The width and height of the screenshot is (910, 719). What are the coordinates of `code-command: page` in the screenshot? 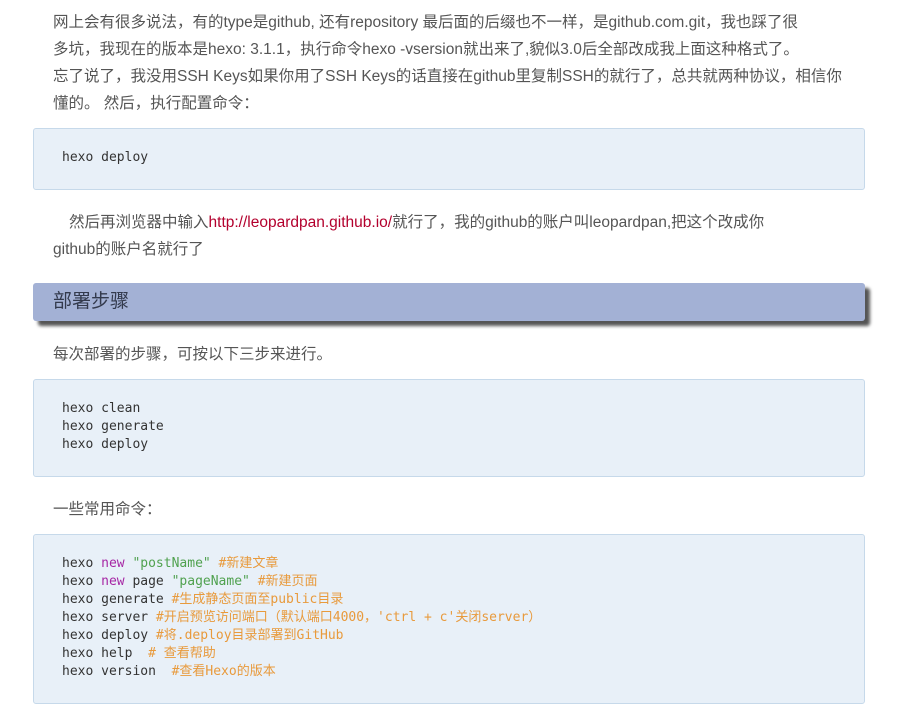 It's located at (148, 581).